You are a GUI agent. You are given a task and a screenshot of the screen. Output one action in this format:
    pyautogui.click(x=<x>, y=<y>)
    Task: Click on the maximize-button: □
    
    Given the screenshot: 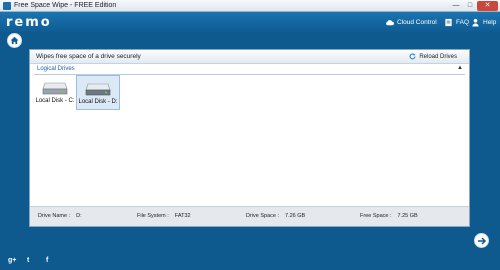 What is the action you would take?
    pyautogui.click(x=470, y=6)
    